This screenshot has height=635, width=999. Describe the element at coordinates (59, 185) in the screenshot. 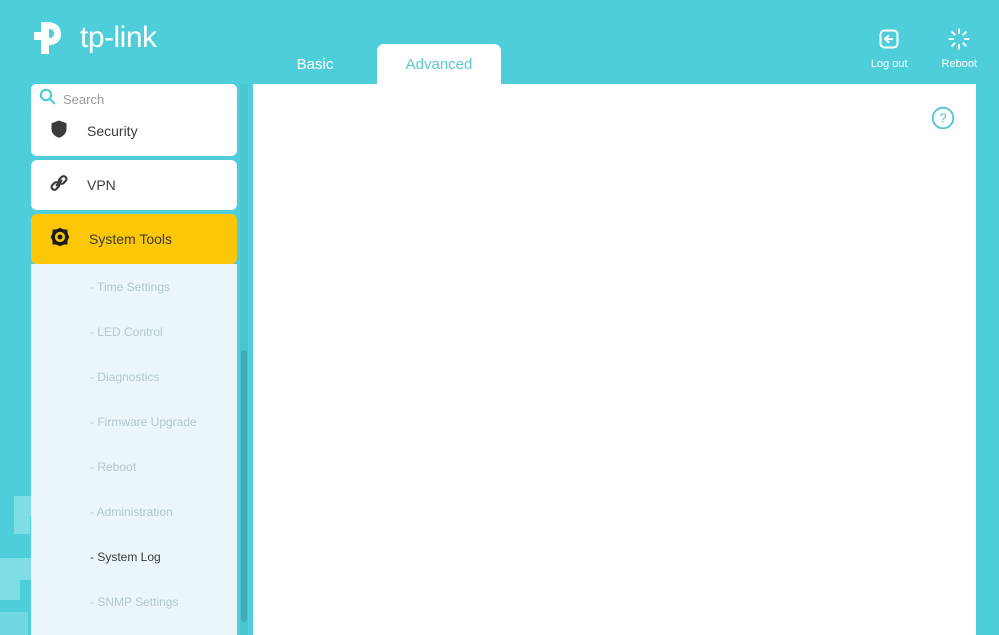

I see `link-chain-icon` at that location.